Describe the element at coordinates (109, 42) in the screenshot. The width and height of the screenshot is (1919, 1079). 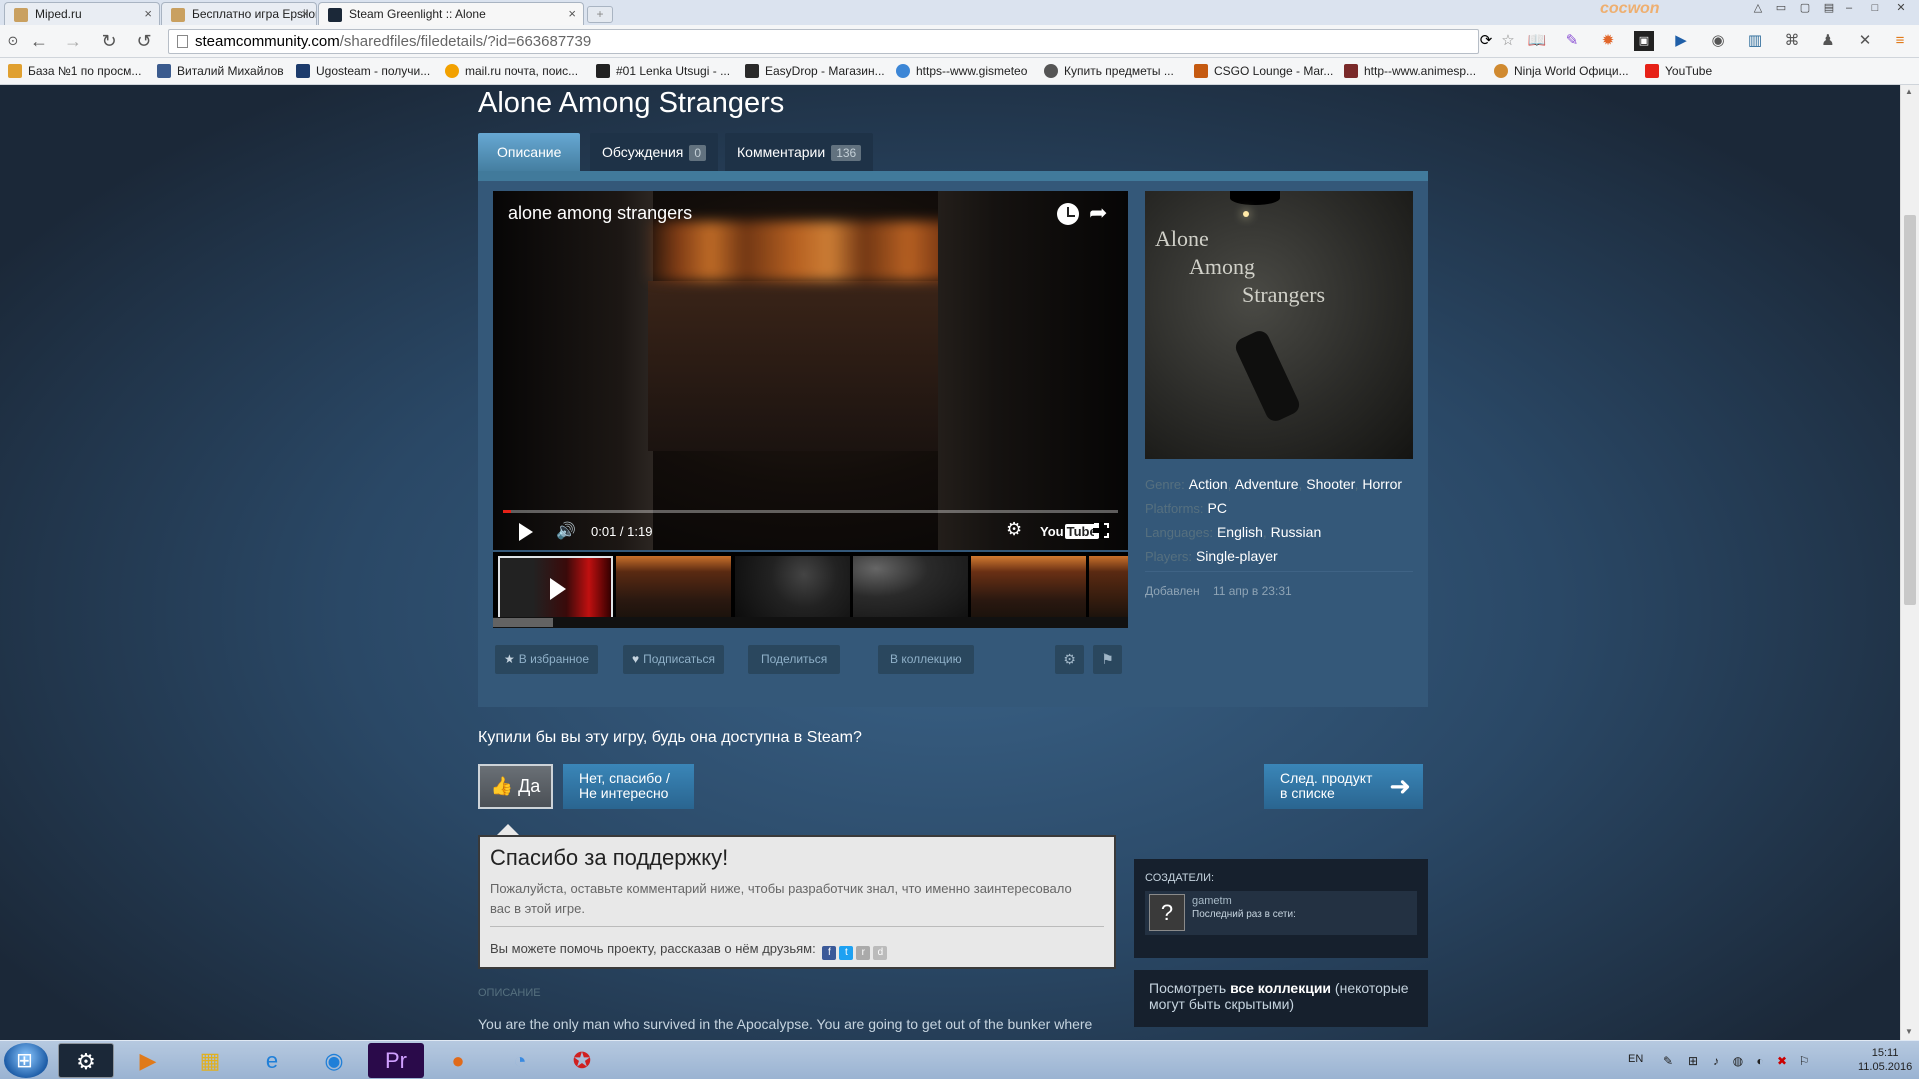
I see `reload-button: ↻` at that location.